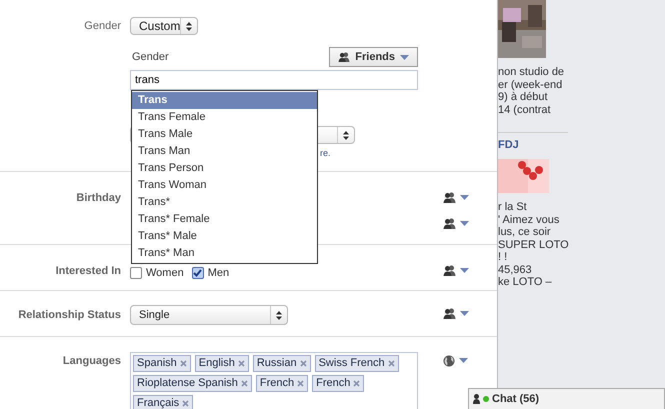 This screenshot has width=665, height=409. I want to click on chat-bar: Chat (56), so click(566, 398).